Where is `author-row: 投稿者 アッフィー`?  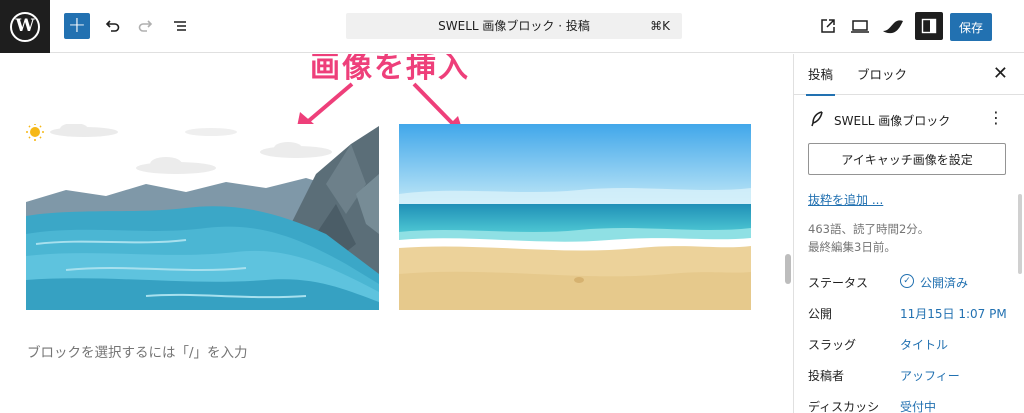
author-row: 投稿者 アッフィー is located at coordinates (913, 376).